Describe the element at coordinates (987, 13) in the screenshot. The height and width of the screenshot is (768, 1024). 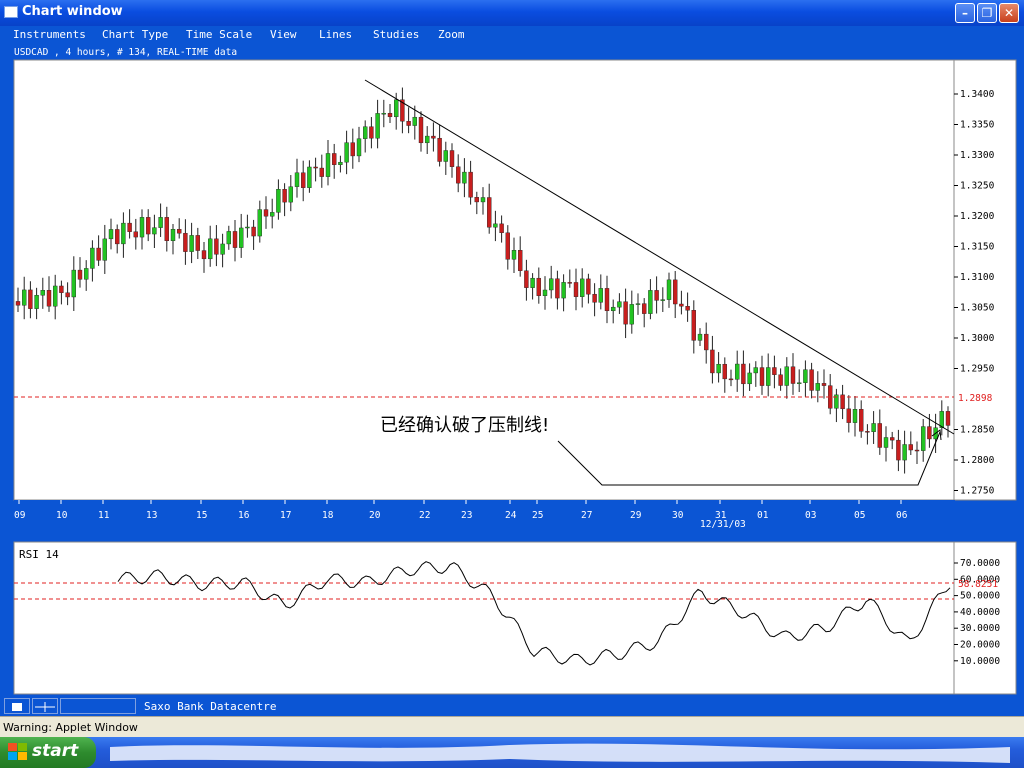
I see `maximize-button: ❐` at that location.